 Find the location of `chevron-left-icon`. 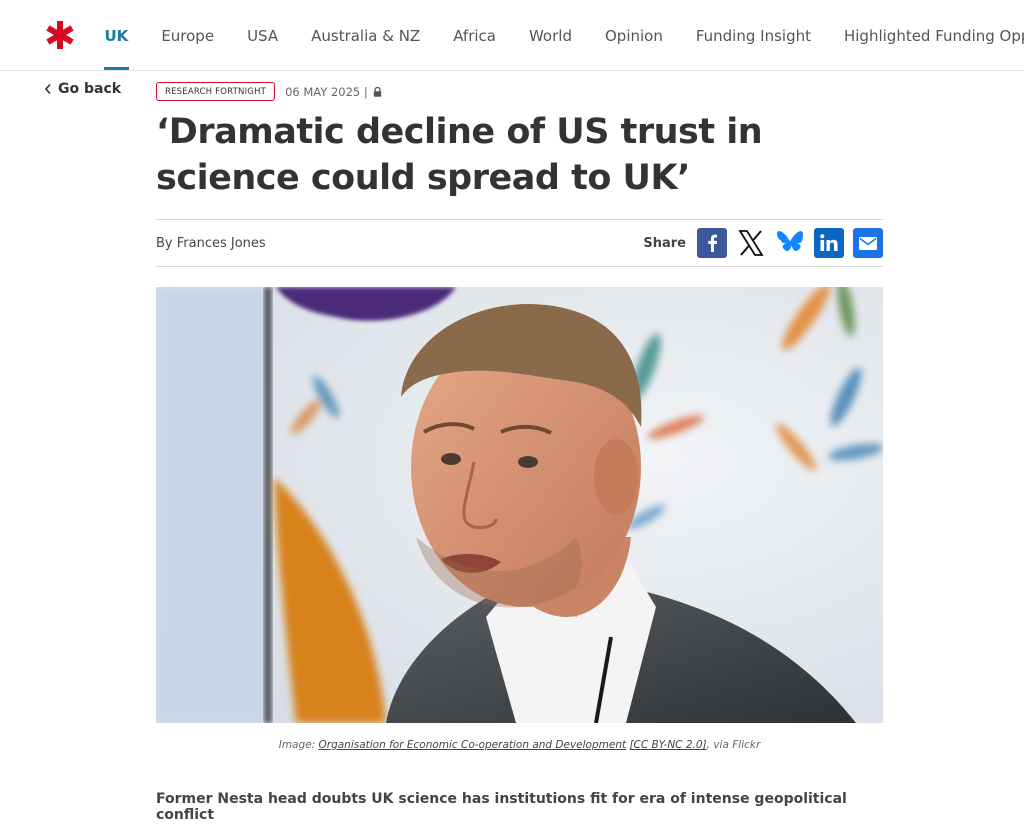

chevron-left-icon is located at coordinates (47, 89).